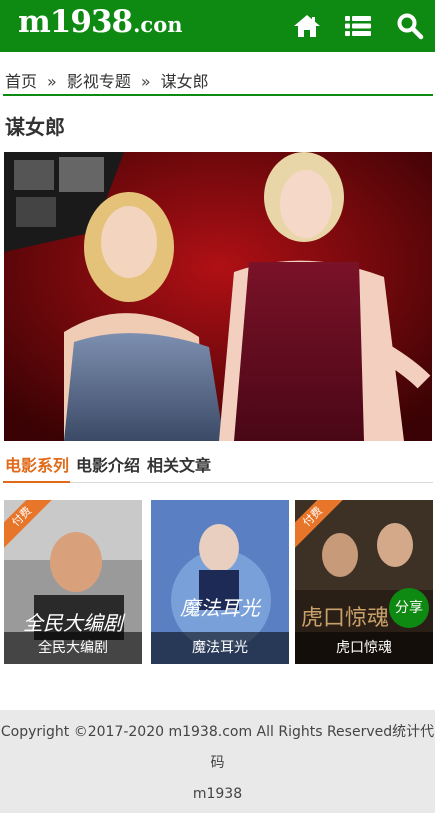 Image resolution: width=435 pixels, height=813 pixels. I want to click on movie-card-title: 全民大编剧, so click(73, 648).